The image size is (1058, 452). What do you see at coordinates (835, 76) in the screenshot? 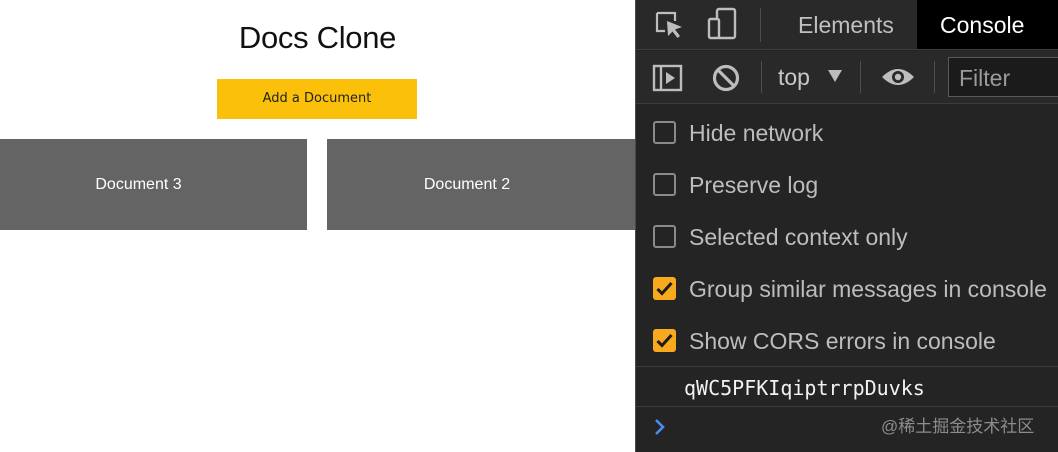
I see `dropdown-caret-icon` at bounding box center [835, 76].